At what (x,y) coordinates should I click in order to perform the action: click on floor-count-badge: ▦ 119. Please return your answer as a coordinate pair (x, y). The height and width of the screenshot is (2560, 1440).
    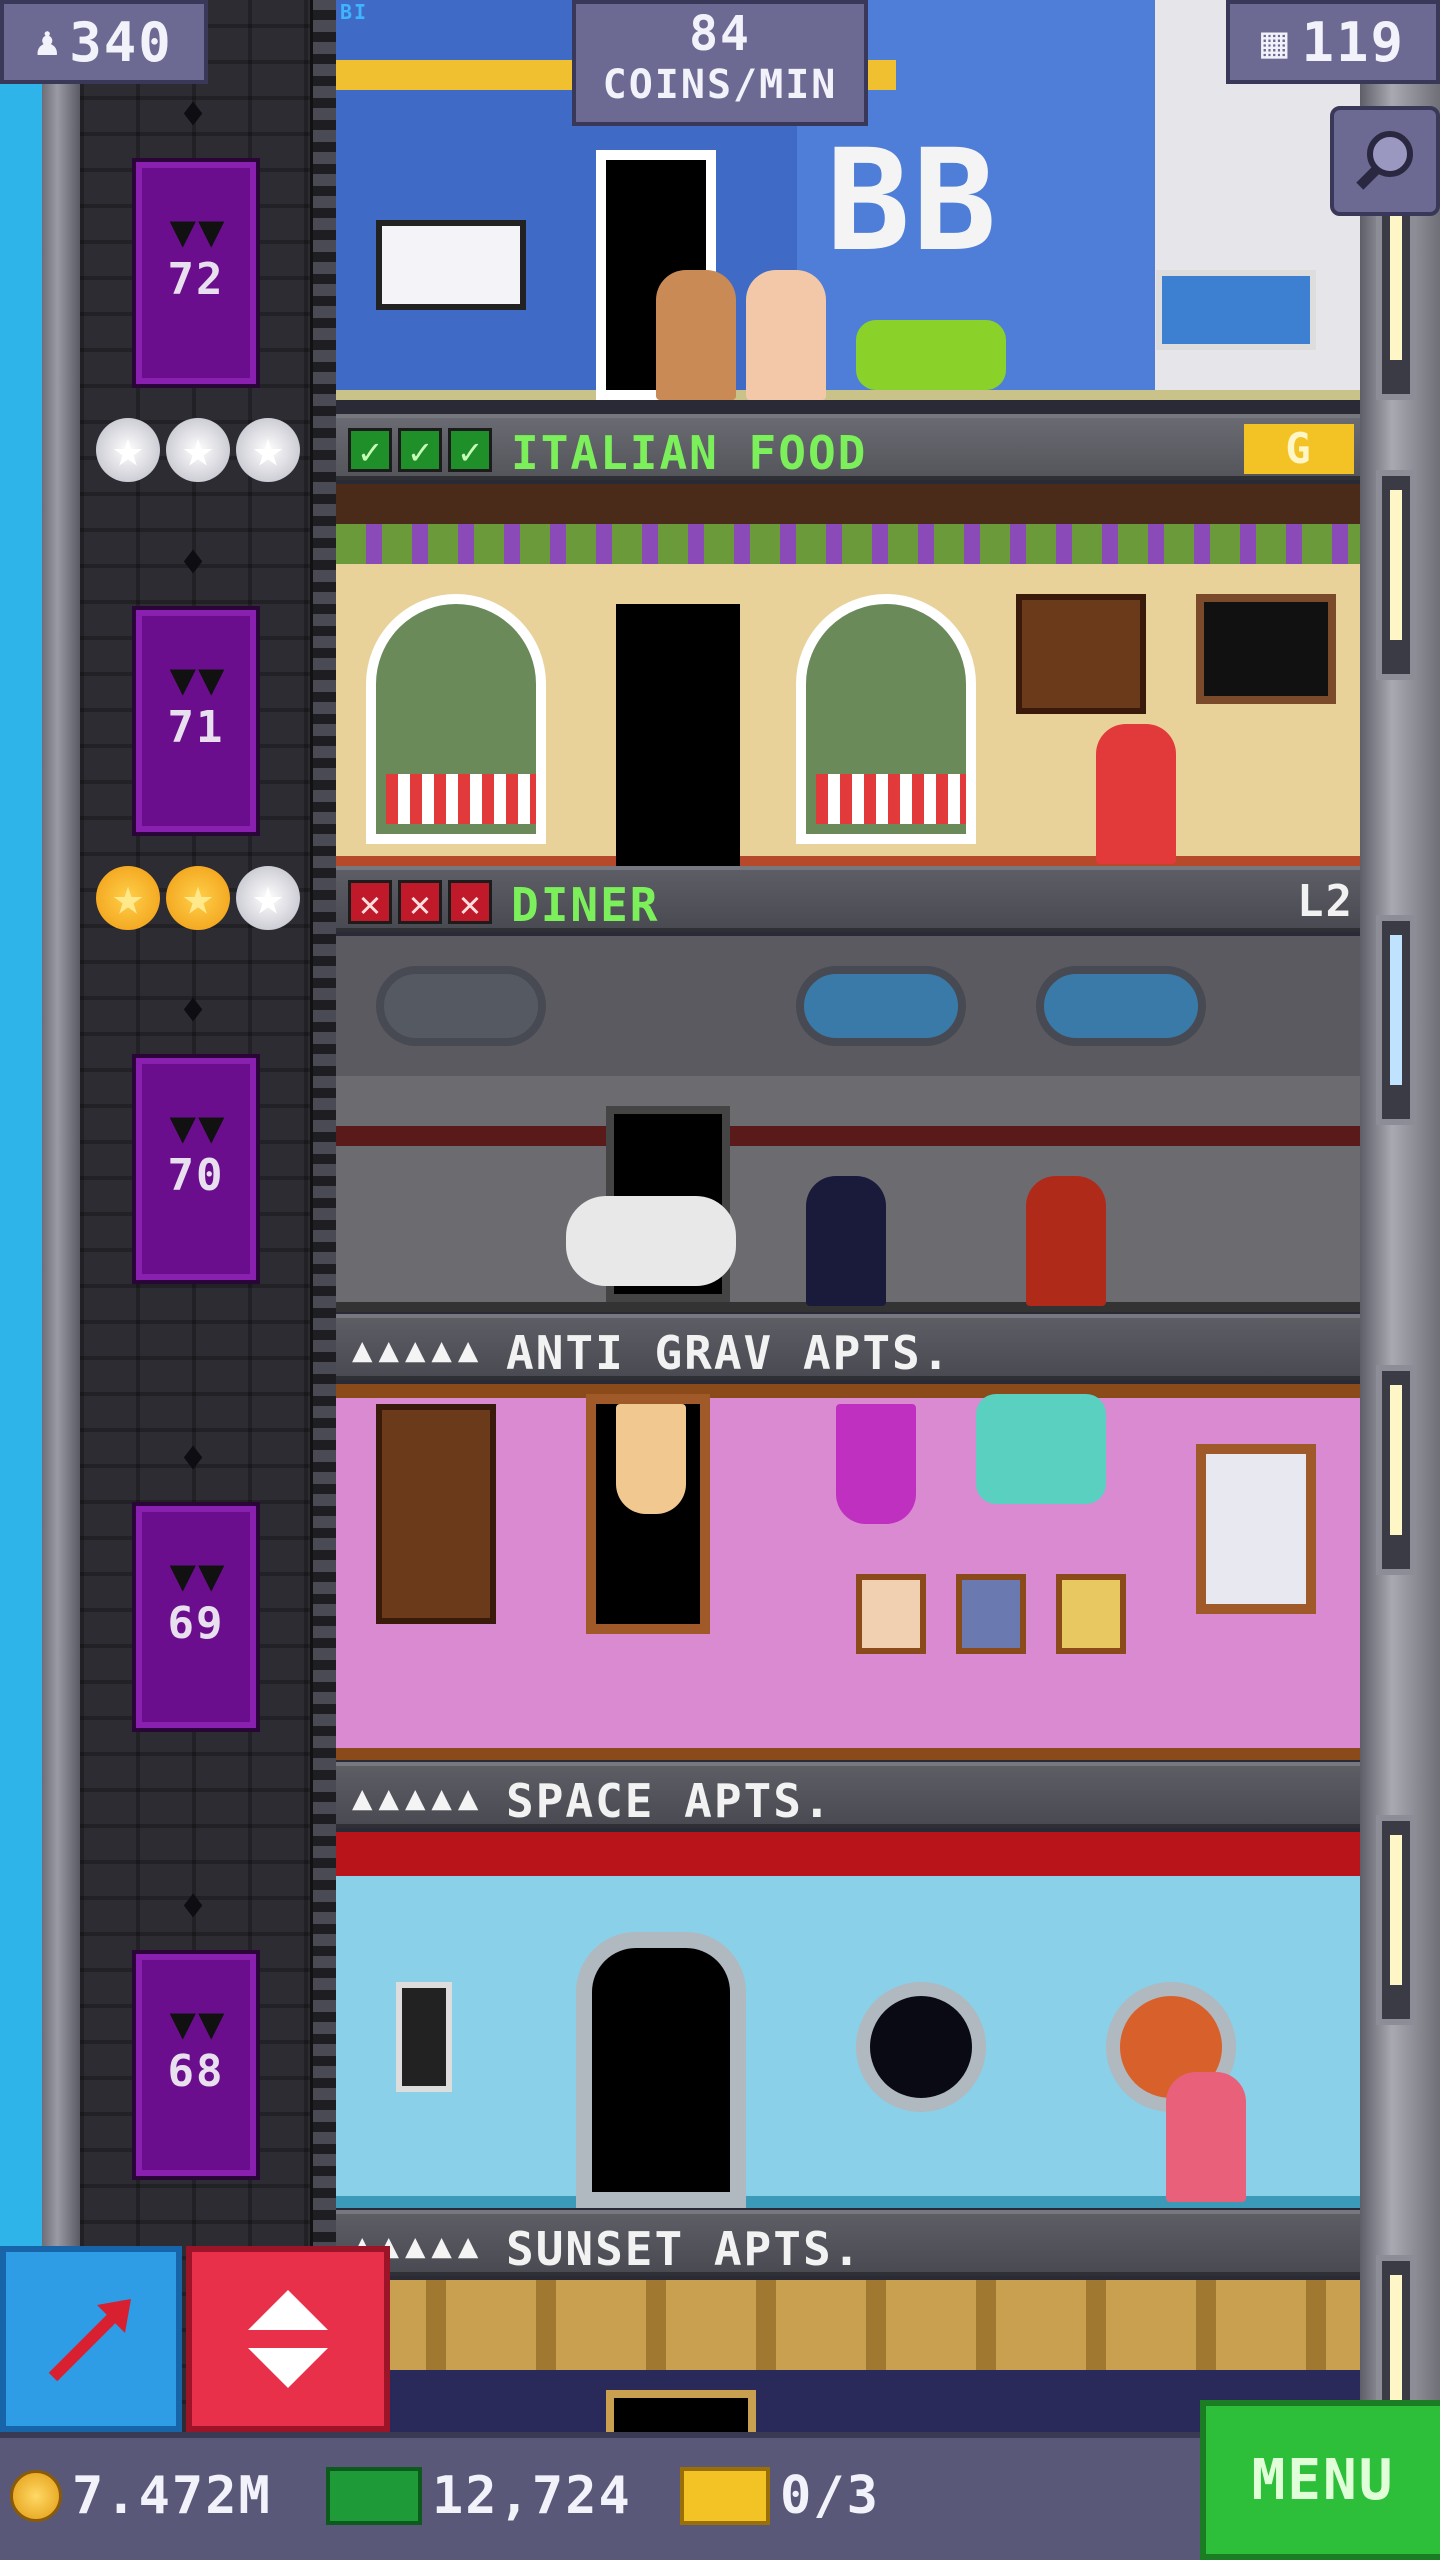
    Looking at the image, I should click on (1333, 42).